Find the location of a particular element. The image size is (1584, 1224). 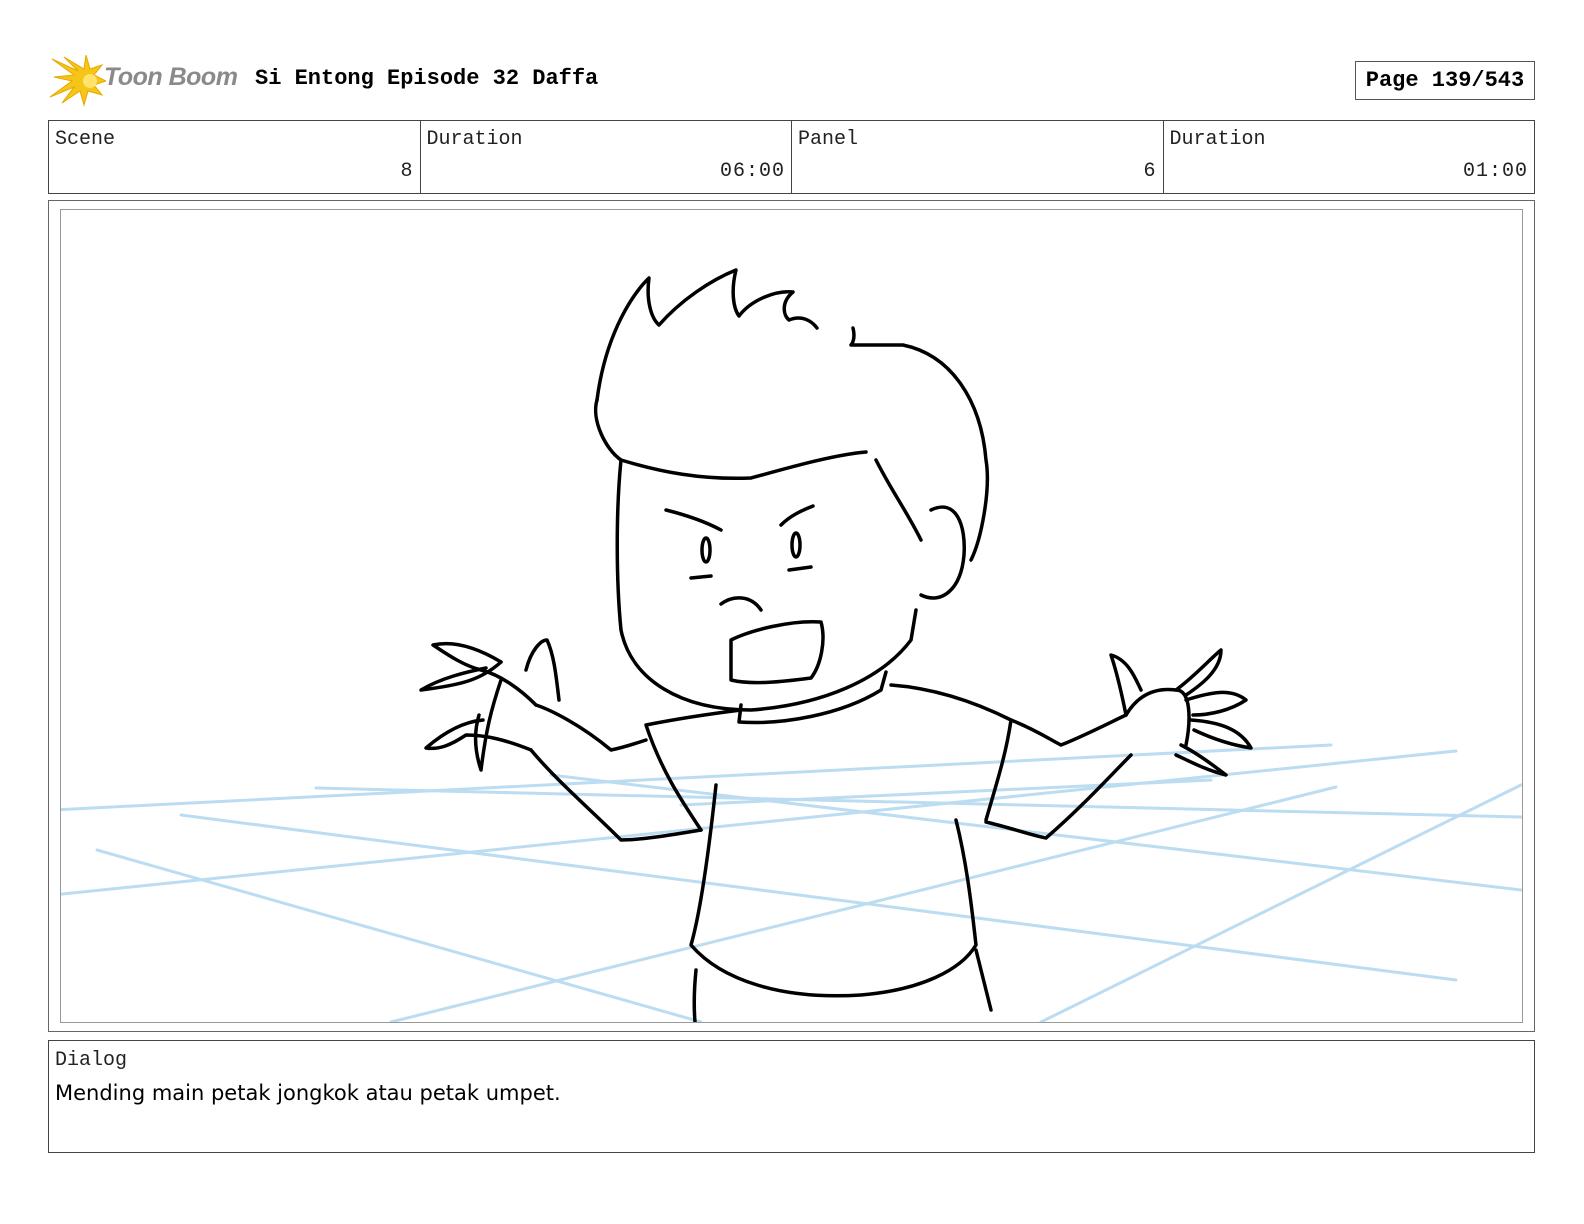

logo-wordmark: Toon Boom is located at coordinates (171, 77).